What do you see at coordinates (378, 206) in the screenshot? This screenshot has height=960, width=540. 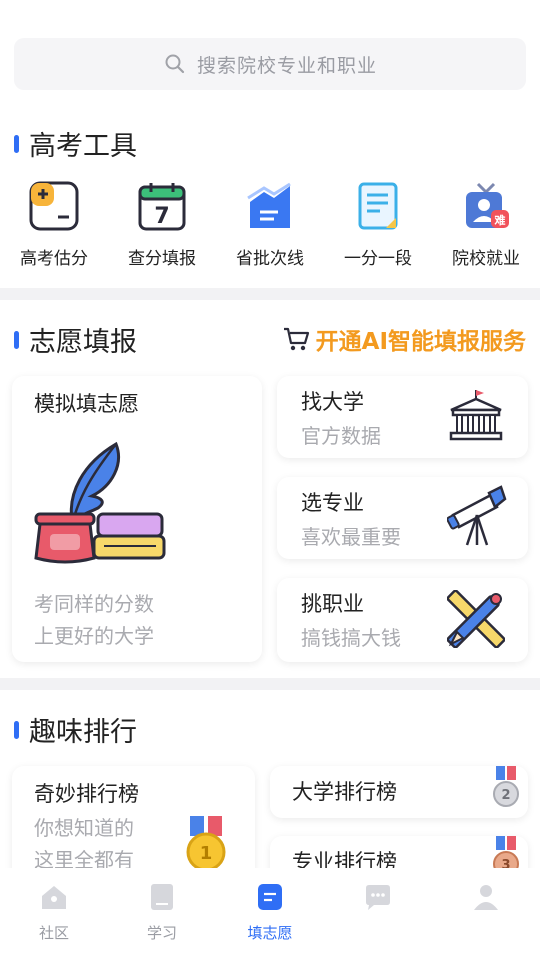 I see `document-icon` at bounding box center [378, 206].